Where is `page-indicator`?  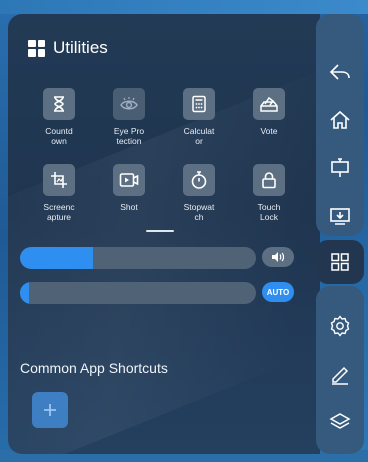
page-indicator is located at coordinates (160, 231).